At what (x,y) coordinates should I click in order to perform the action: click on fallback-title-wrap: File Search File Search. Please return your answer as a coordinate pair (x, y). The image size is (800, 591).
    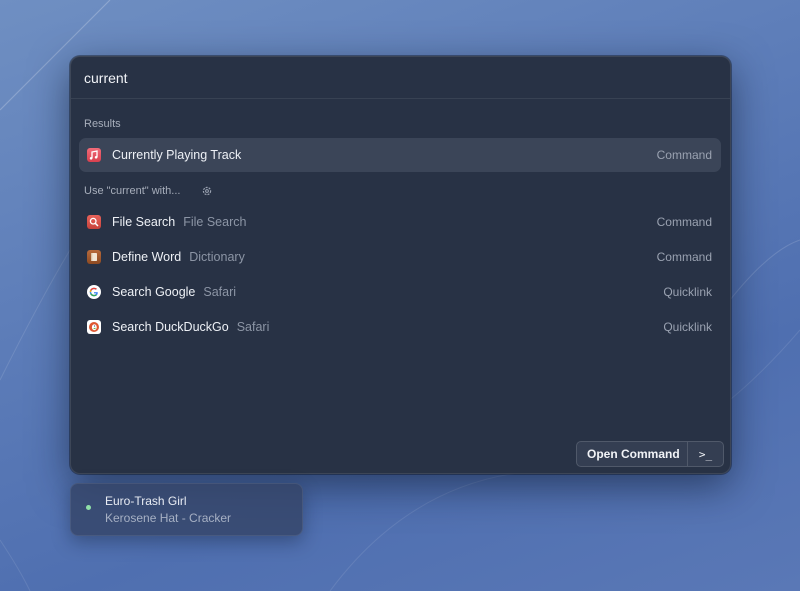
    Looking at the image, I should click on (179, 222).